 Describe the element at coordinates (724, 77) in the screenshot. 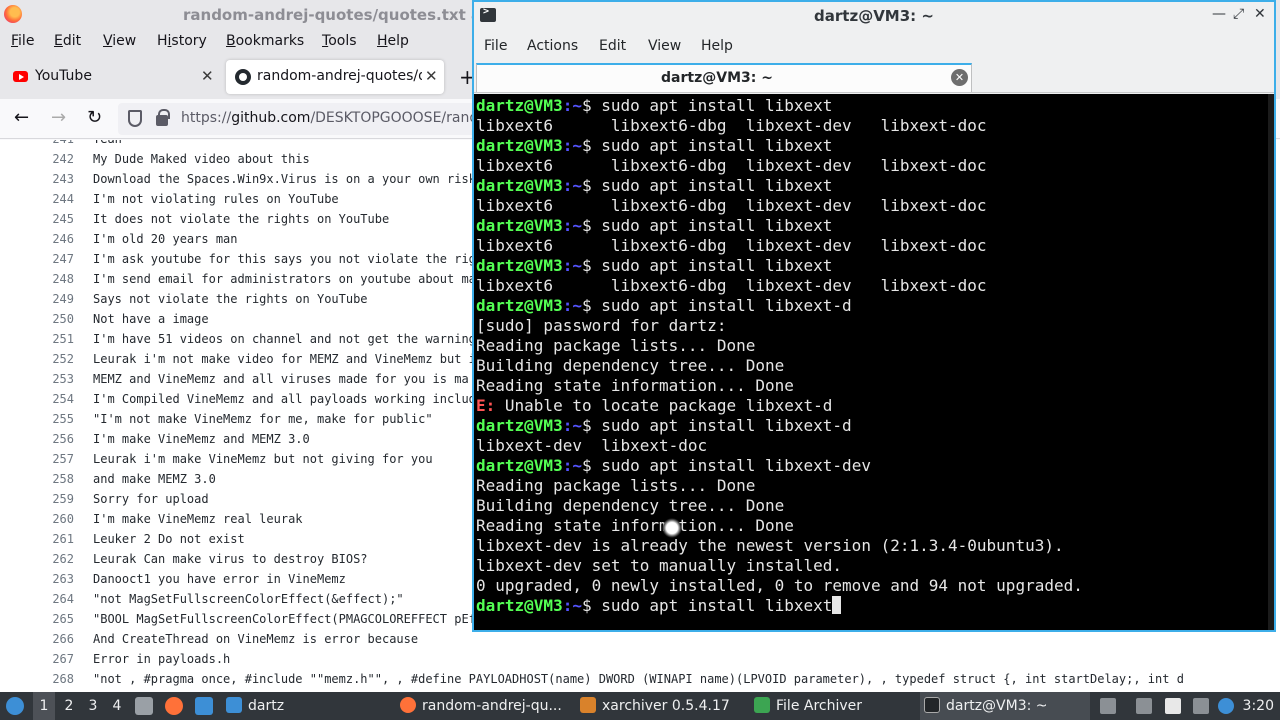

I see `terminal-tab: dartz@VM3: ~ ✕` at that location.